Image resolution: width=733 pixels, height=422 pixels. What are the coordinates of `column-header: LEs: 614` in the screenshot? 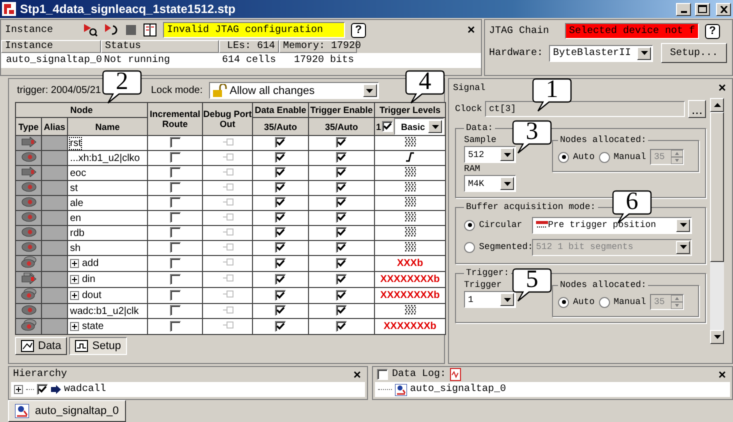 It's located at (249, 46).